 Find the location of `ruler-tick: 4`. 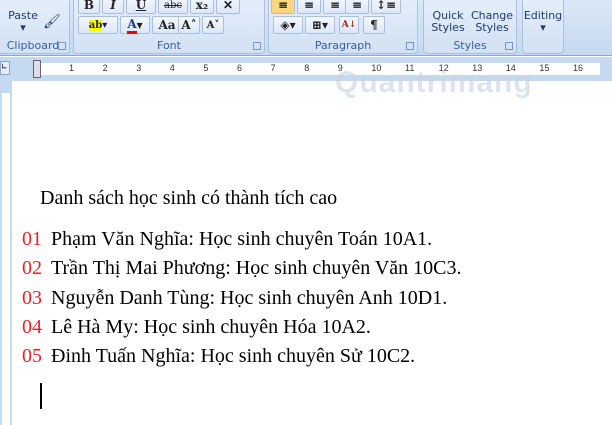

ruler-tick: 4 is located at coordinates (172, 68).